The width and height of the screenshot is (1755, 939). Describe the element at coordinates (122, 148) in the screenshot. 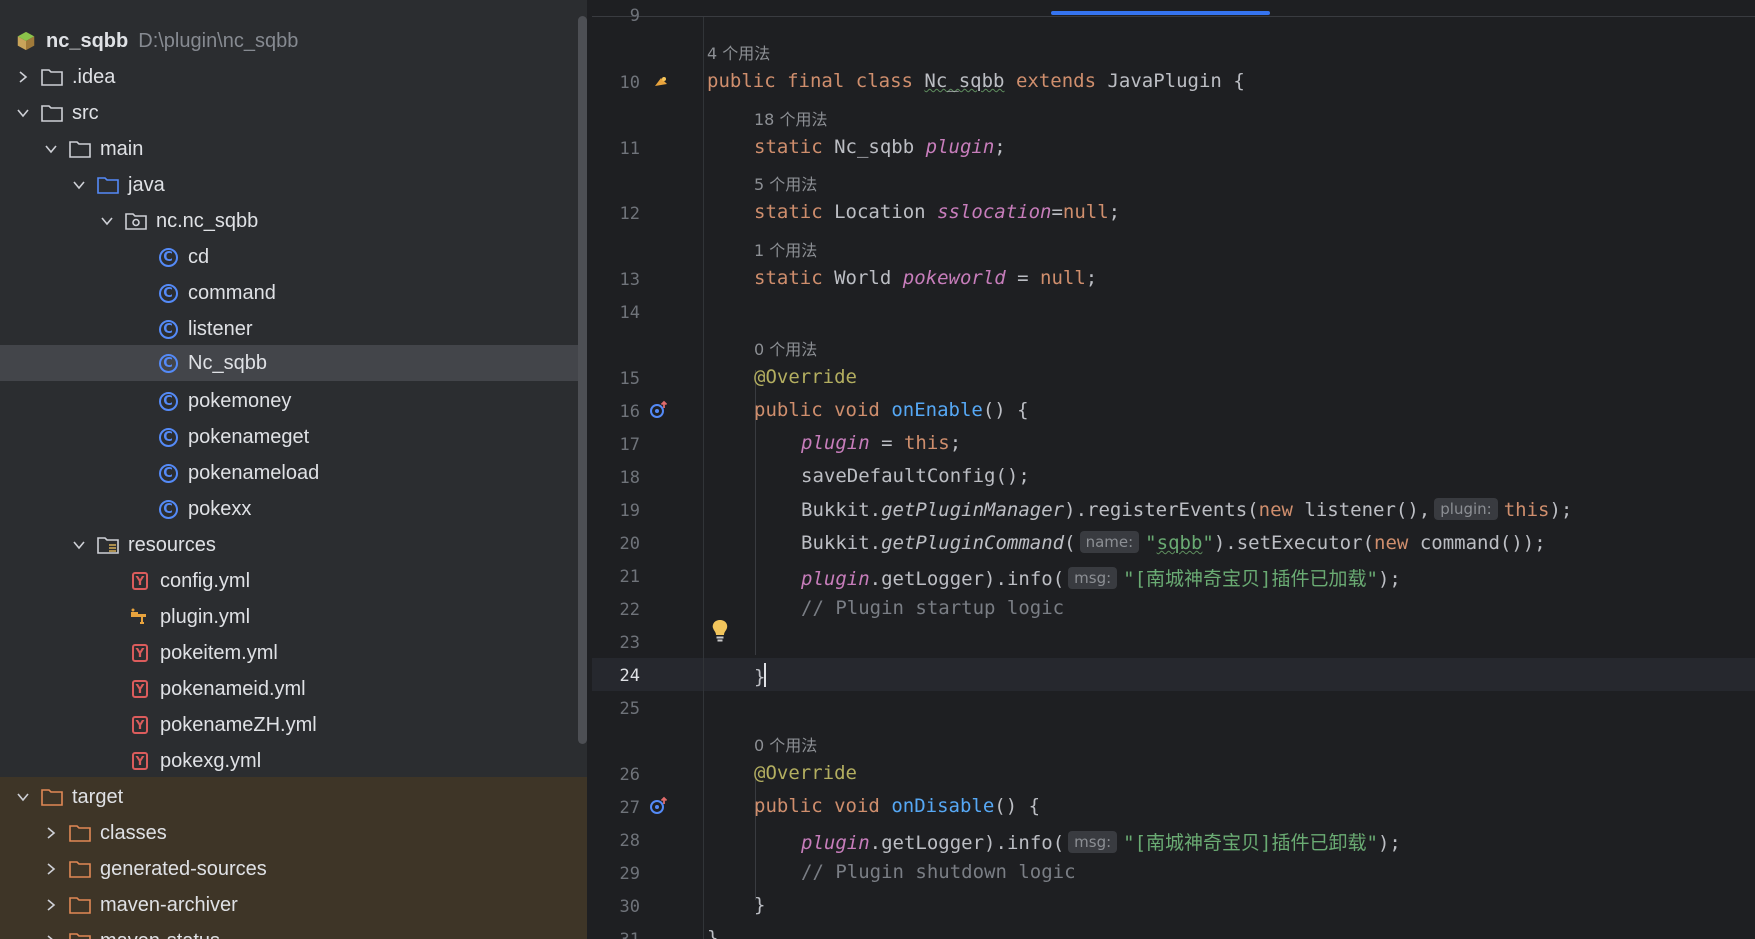

I see `tree-item-label: main` at that location.